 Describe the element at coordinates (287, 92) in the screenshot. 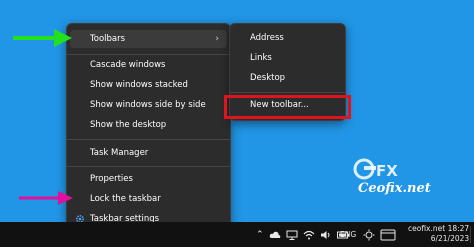

I see `submenu-divider` at that location.